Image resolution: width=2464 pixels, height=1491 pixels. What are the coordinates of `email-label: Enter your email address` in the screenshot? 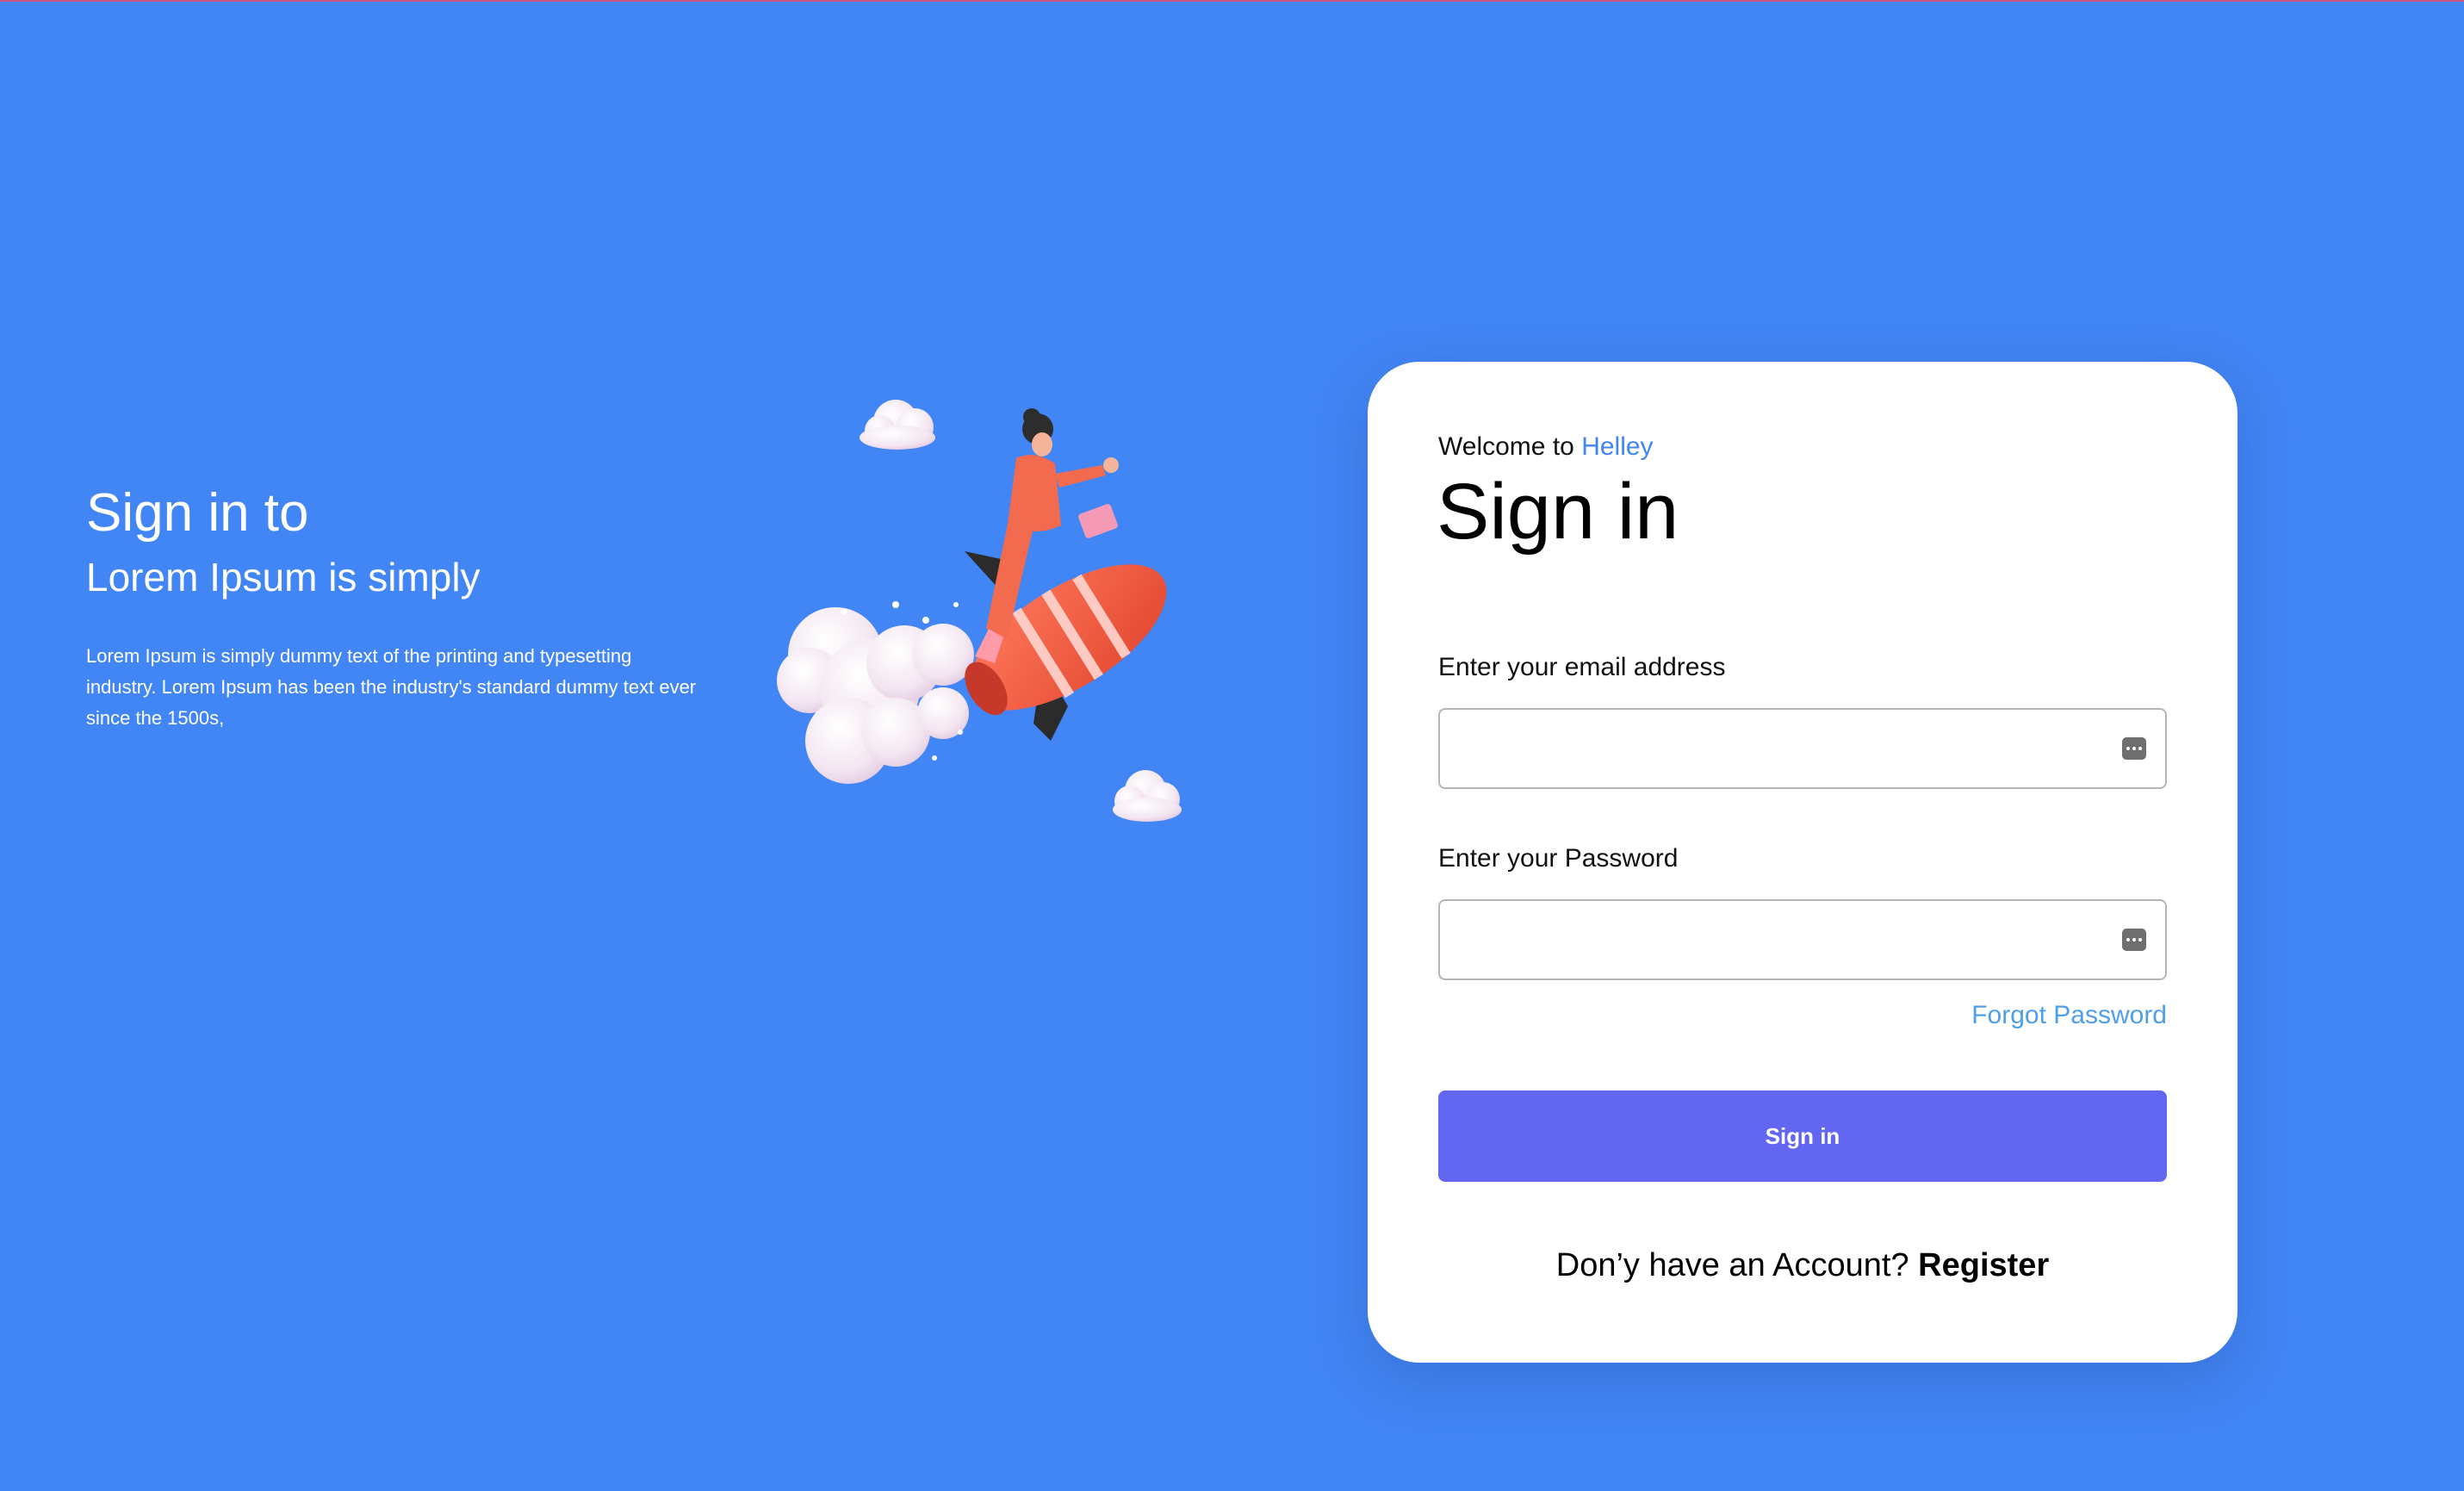 It's located at (1582, 667).